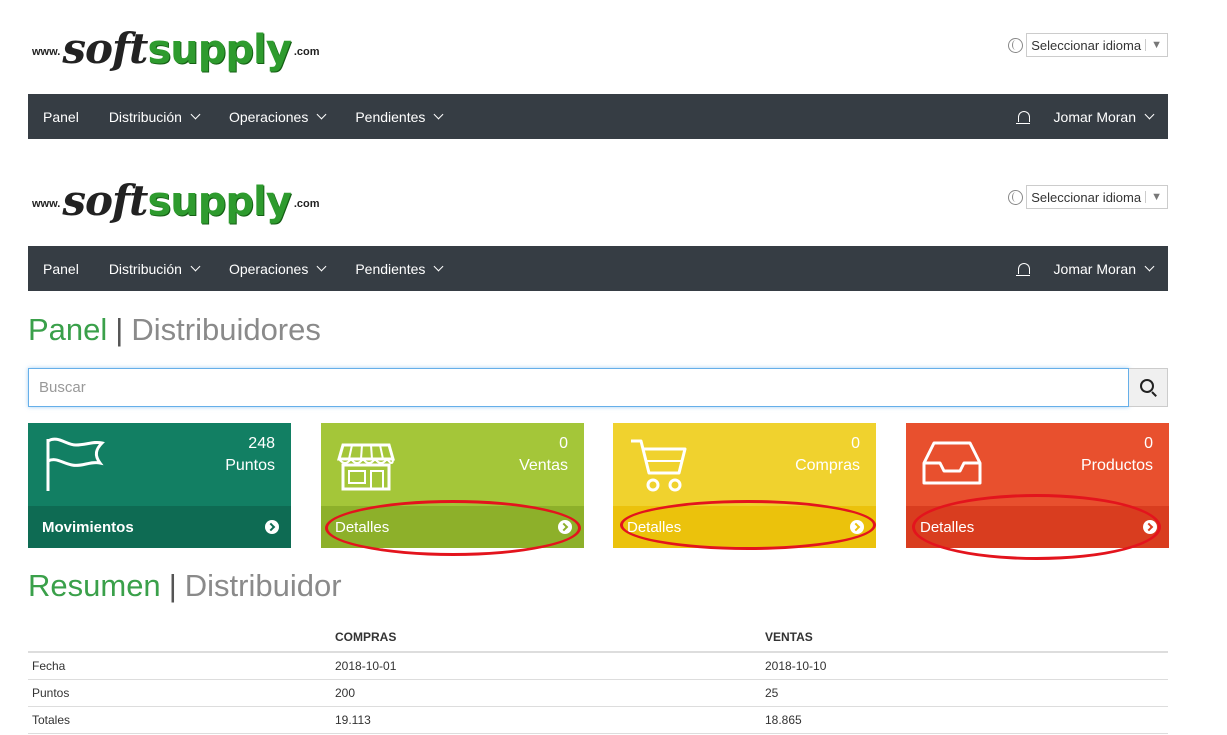  What do you see at coordinates (659, 465) in the screenshot?
I see `cart-icon` at bounding box center [659, 465].